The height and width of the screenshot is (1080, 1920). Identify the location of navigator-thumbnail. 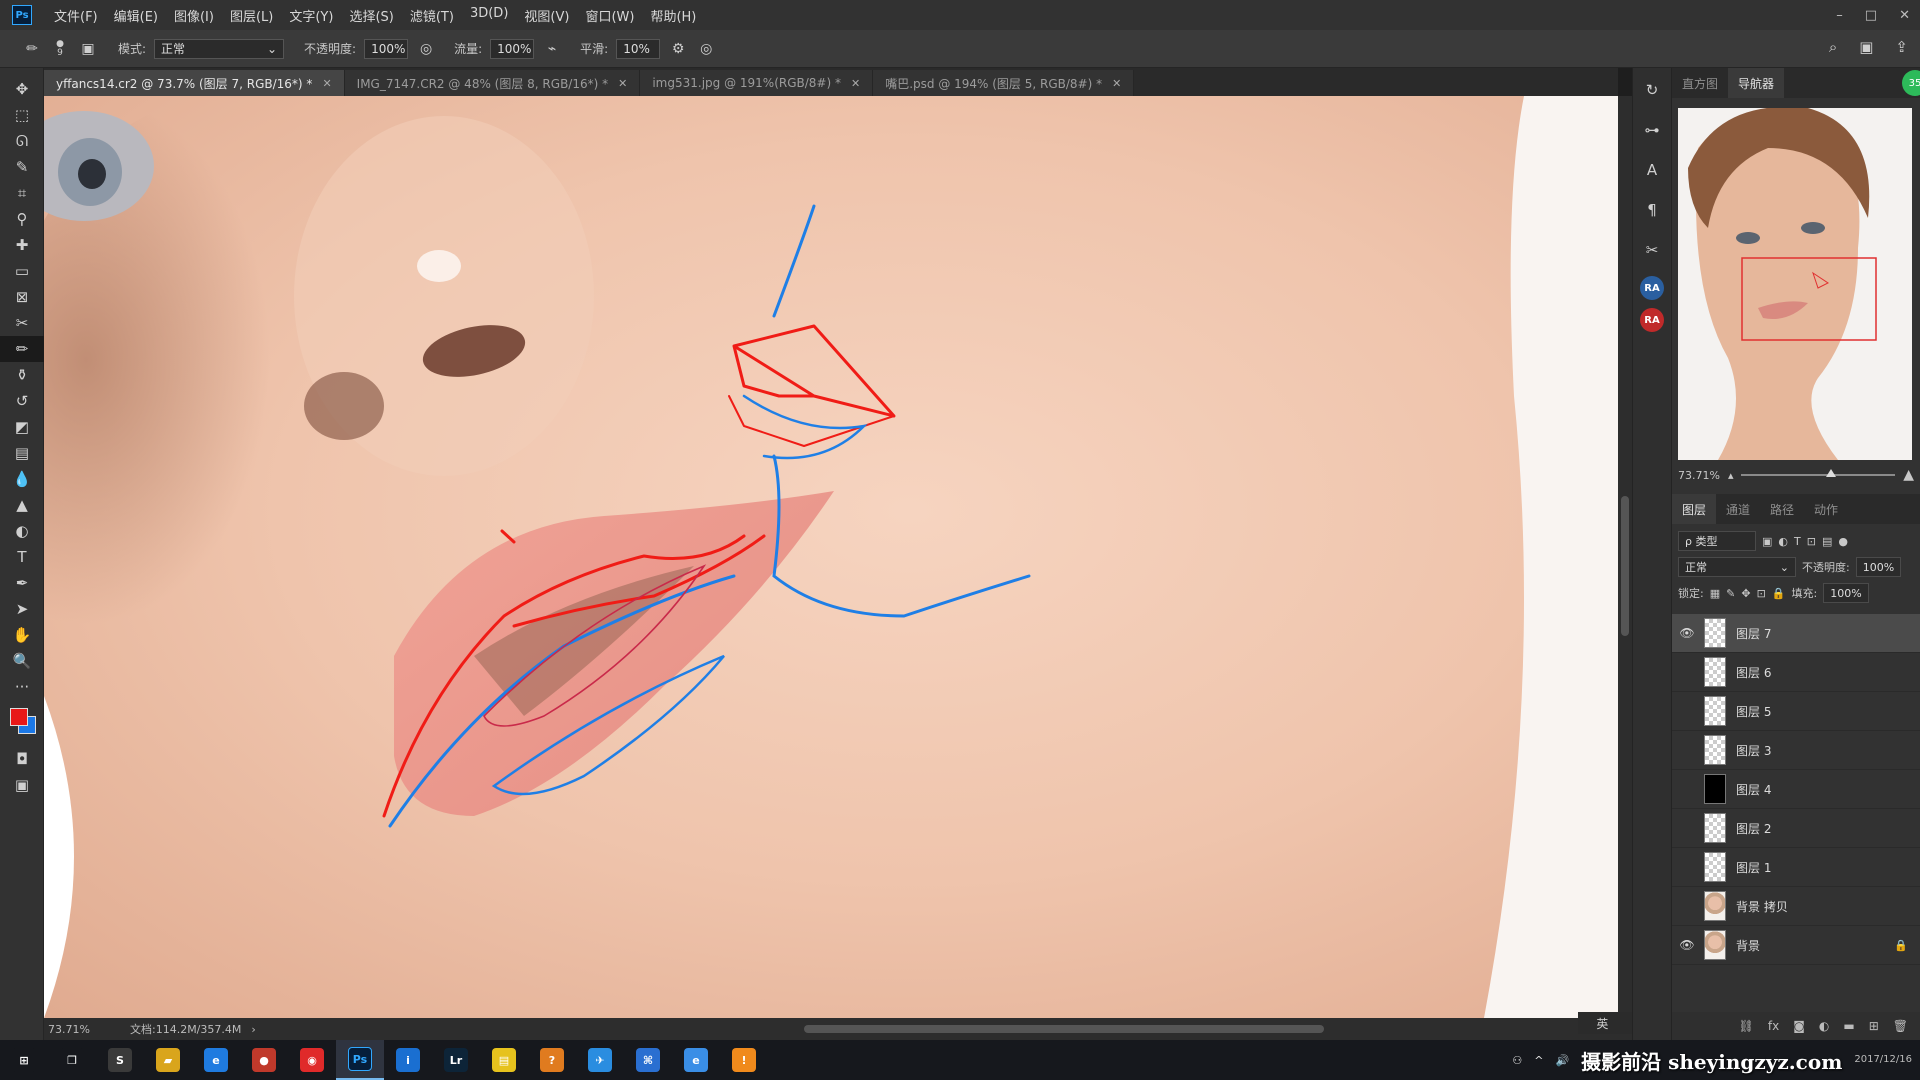
(1795, 284).